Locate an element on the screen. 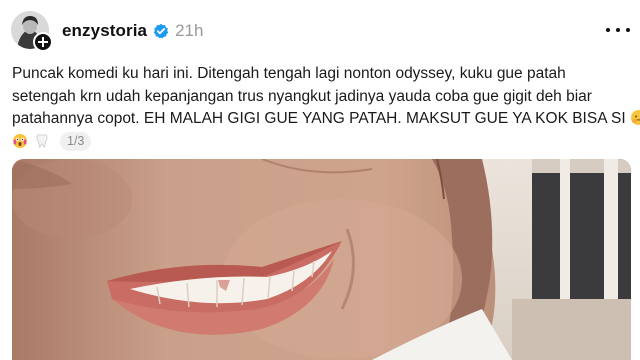 The width and height of the screenshot is (640, 360). more-options-button is located at coordinates (618, 30).